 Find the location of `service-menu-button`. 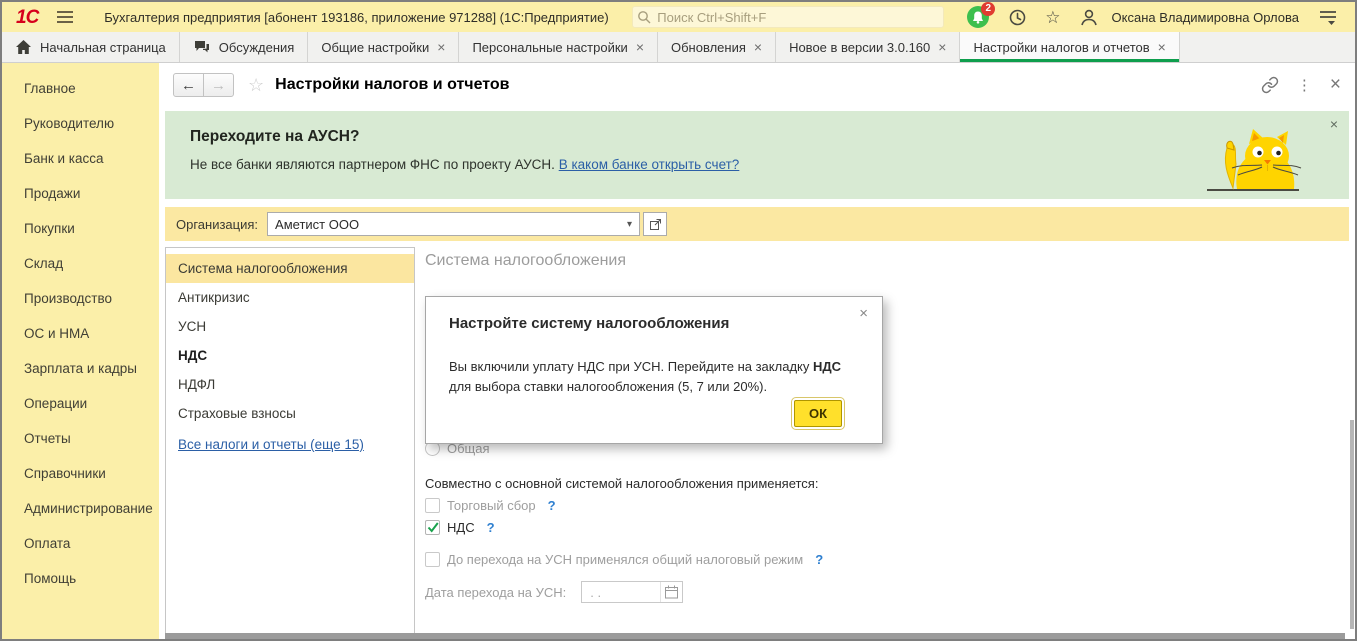

service-menu-button is located at coordinates (1328, 17).